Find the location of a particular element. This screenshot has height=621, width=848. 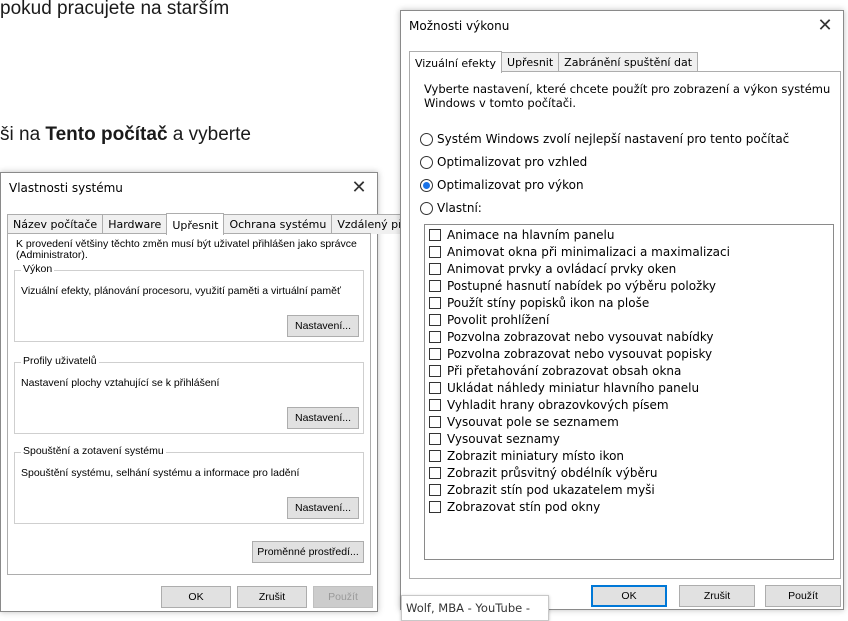

list-item: Zobrazovat stín pod okny is located at coordinates (514, 506).